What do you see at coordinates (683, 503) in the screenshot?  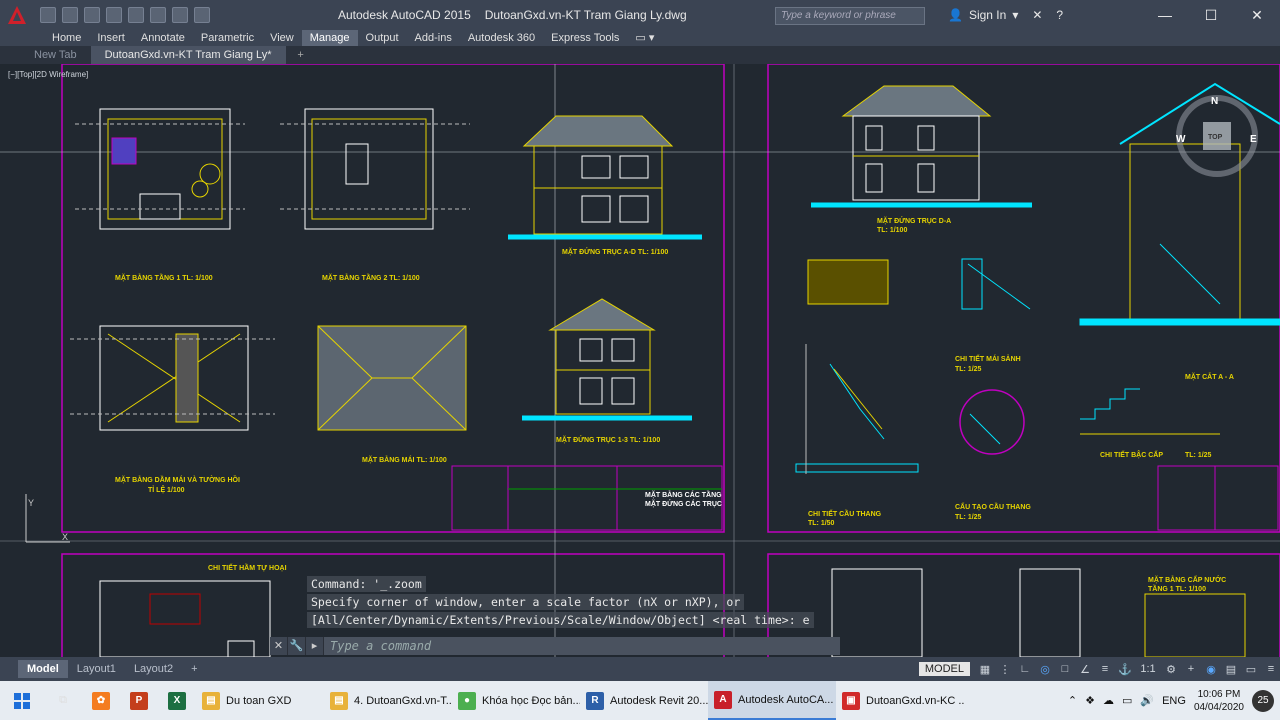 I see `label-sheet-title-2: MẶT ĐỨNG CÁC TRỤC` at bounding box center [683, 503].